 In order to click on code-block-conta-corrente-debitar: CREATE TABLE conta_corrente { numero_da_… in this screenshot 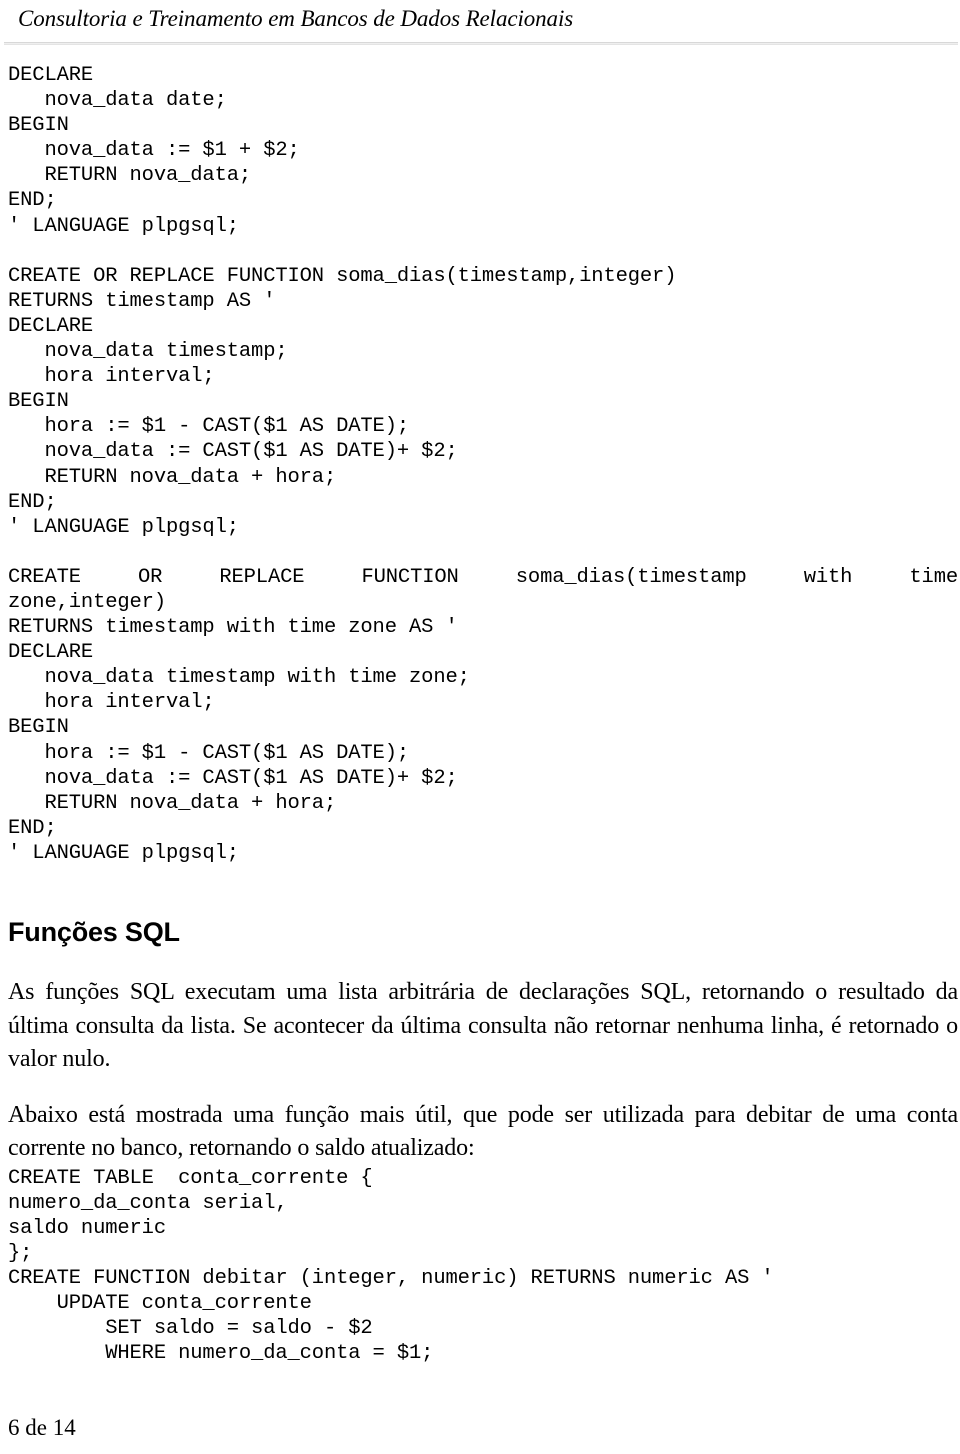, I will do `click(391, 1266)`.